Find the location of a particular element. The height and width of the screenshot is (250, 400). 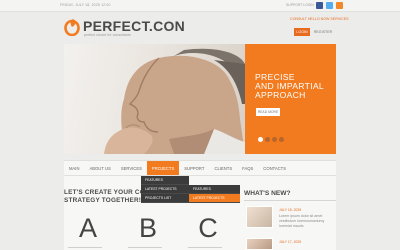

read-more-button: READ MORE is located at coordinates (268, 112).